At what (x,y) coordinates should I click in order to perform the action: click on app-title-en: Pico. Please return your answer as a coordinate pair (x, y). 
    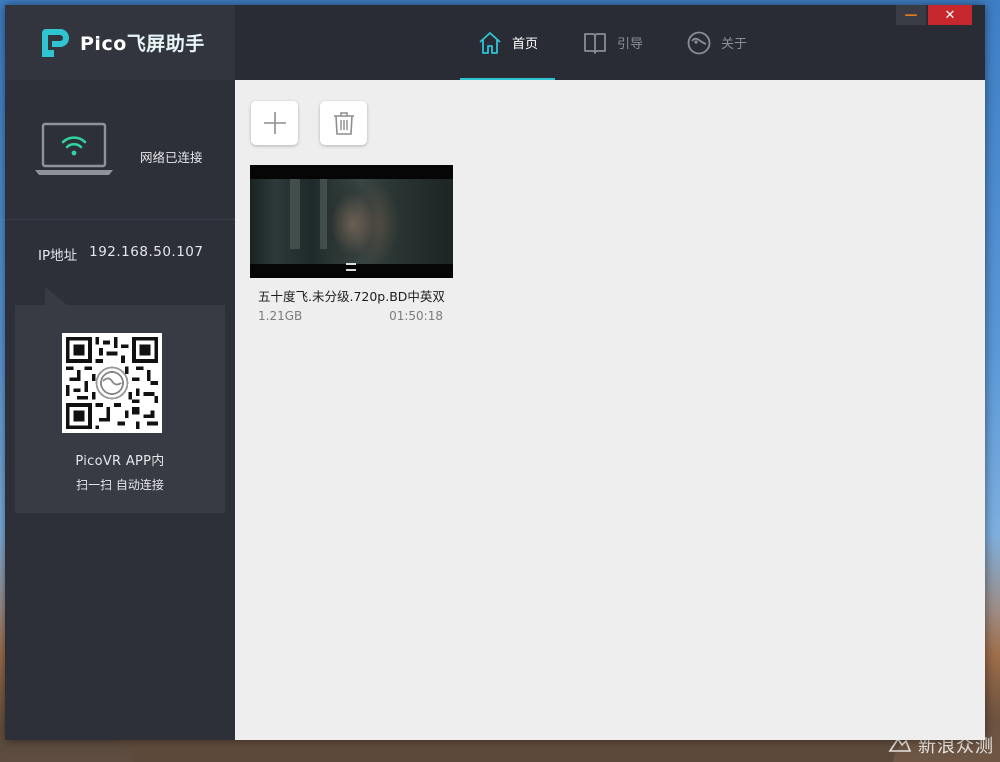
    Looking at the image, I should click on (103, 44).